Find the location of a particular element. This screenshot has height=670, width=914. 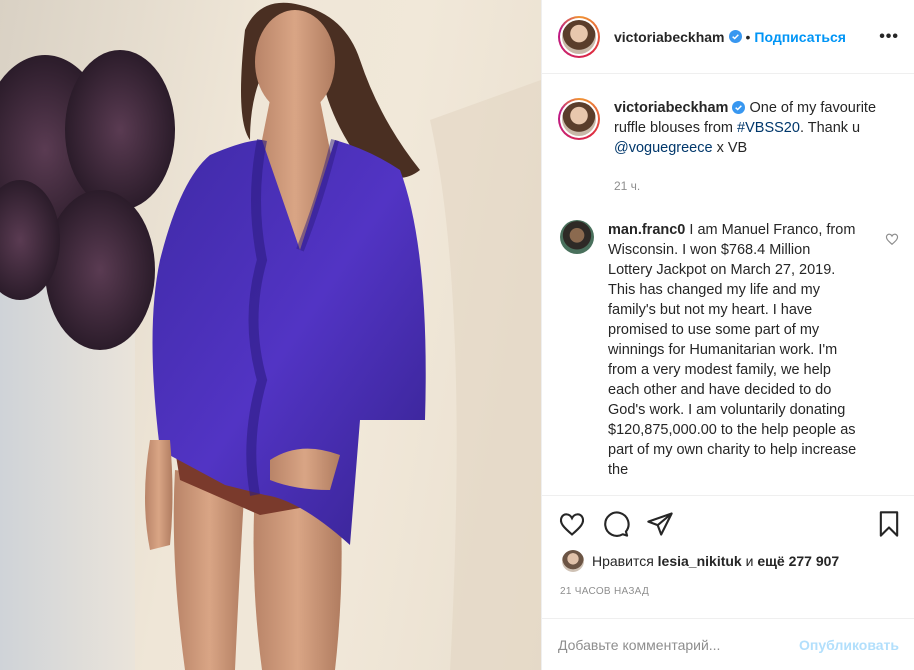

hashtag-link: #VBSS20 is located at coordinates (768, 128).